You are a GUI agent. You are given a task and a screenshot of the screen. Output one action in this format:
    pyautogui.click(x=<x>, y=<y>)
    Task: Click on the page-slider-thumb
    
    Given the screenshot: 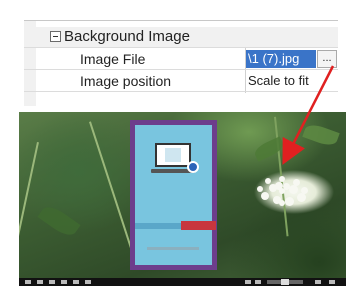 What is the action you would take?
    pyautogui.click(x=285, y=282)
    